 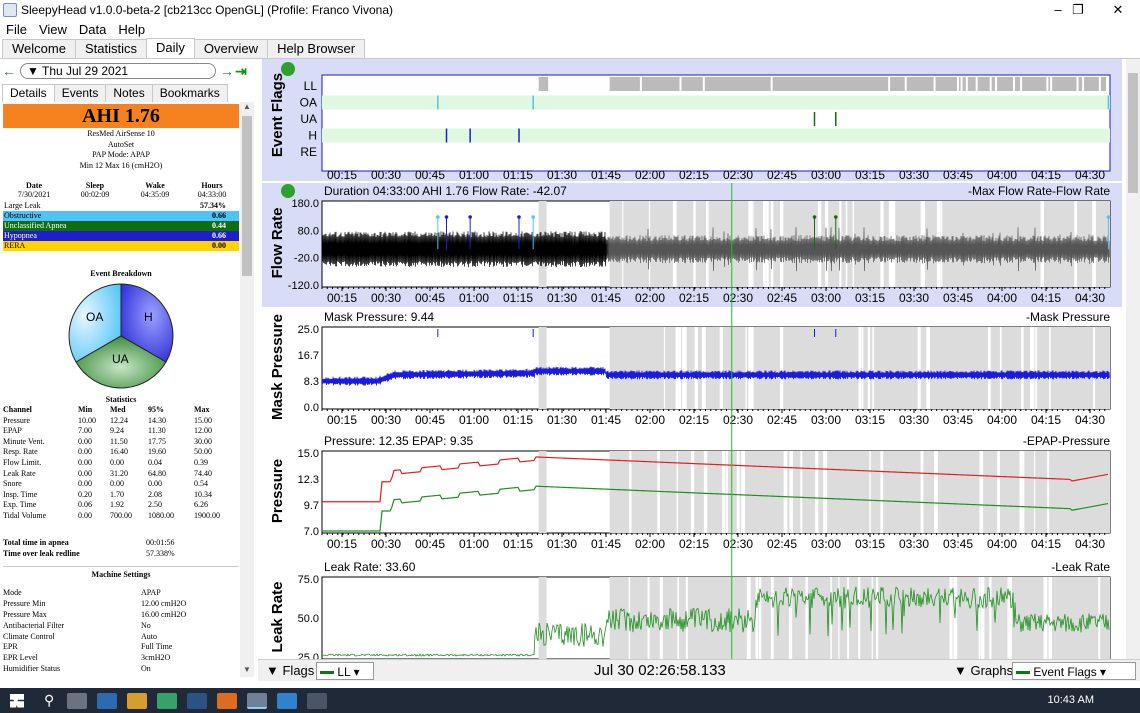 What do you see at coordinates (92, 29) in the screenshot?
I see `menu-data: Data` at bounding box center [92, 29].